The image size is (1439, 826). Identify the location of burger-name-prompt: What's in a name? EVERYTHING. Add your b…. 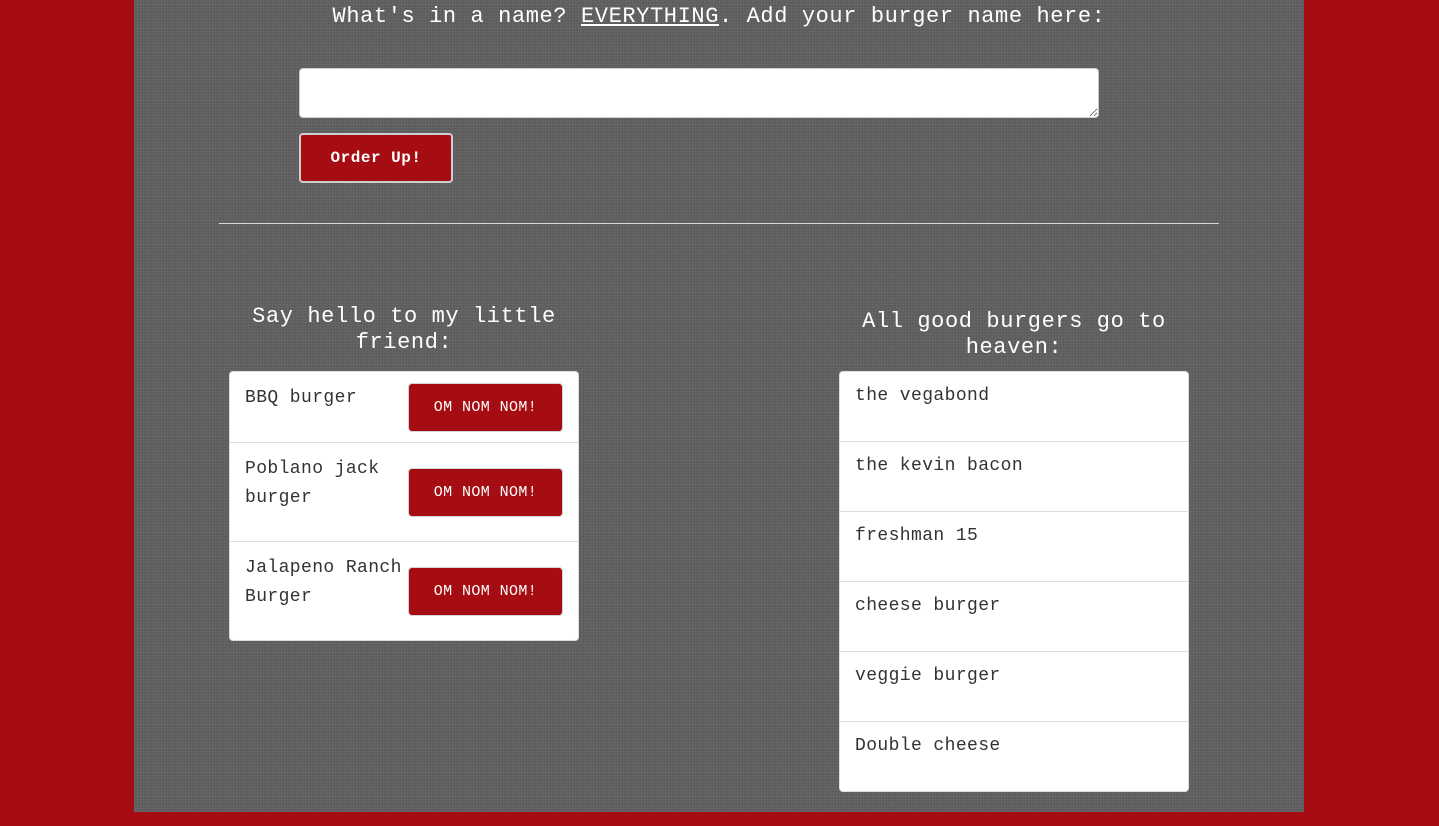
(719, 16).